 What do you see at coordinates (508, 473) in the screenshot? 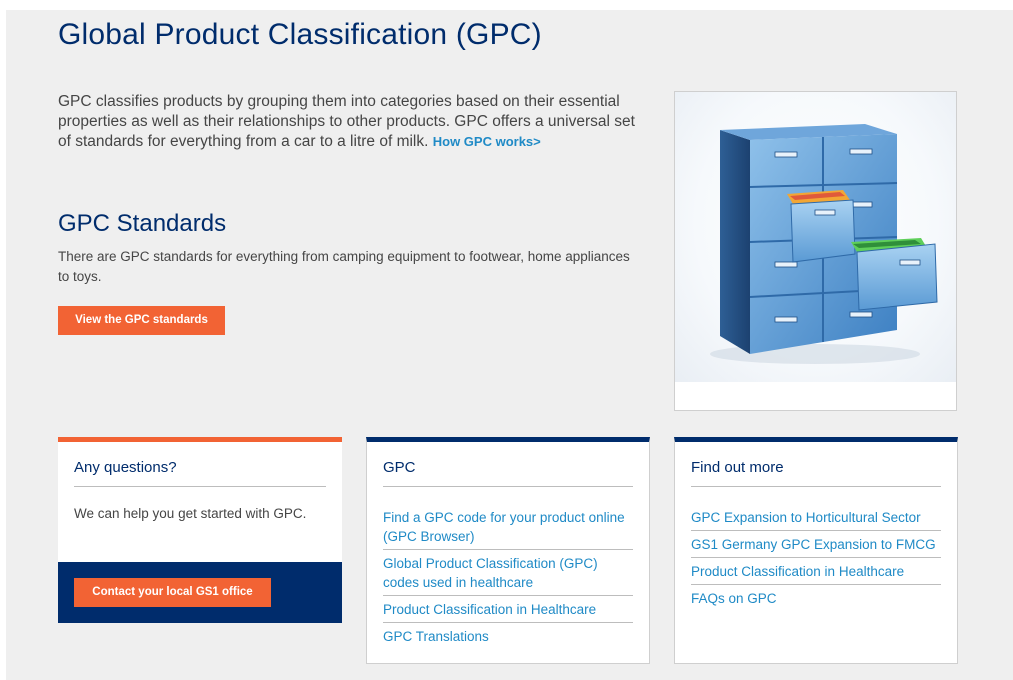
I see `gpc-card-title: GPC` at bounding box center [508, 473].